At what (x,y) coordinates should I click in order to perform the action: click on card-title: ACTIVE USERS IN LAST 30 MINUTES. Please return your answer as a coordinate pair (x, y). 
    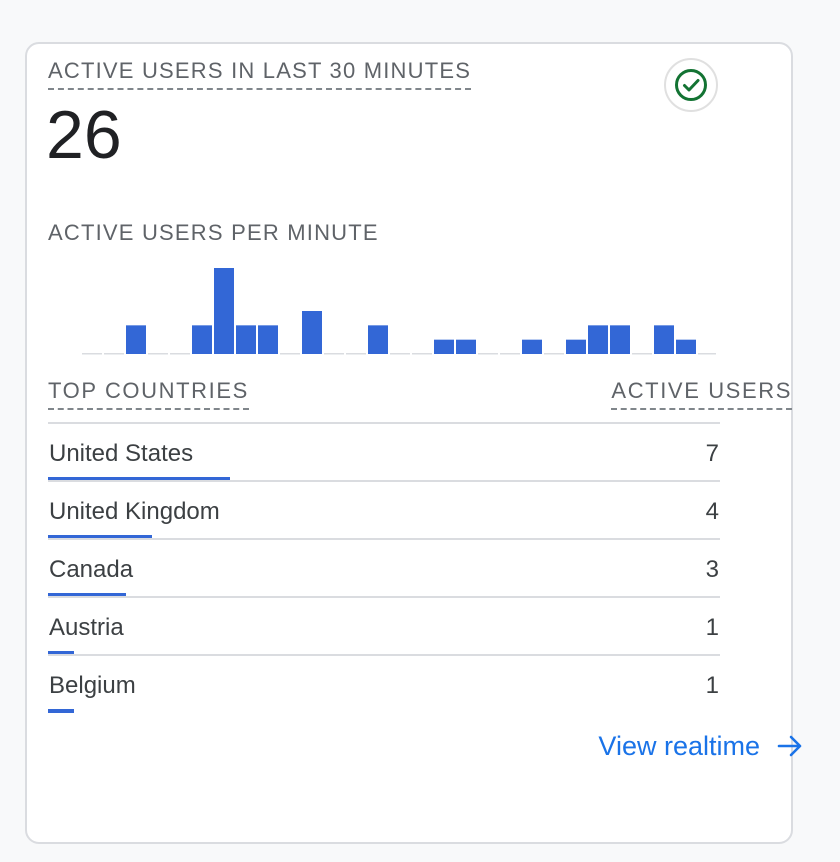
    Looking at the image, I should click on (260, 74).